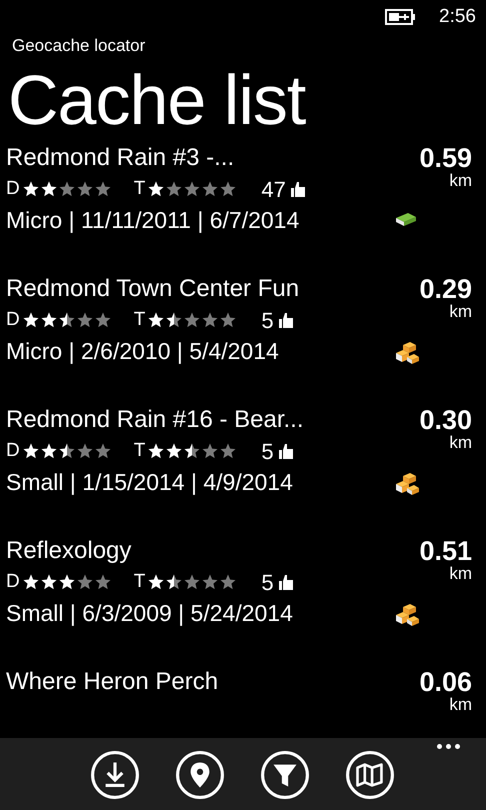  What do you see at coordinates (200, 775) in the screenshot?
I see `location-pin-icon-button` at bounding box center [200, 775].